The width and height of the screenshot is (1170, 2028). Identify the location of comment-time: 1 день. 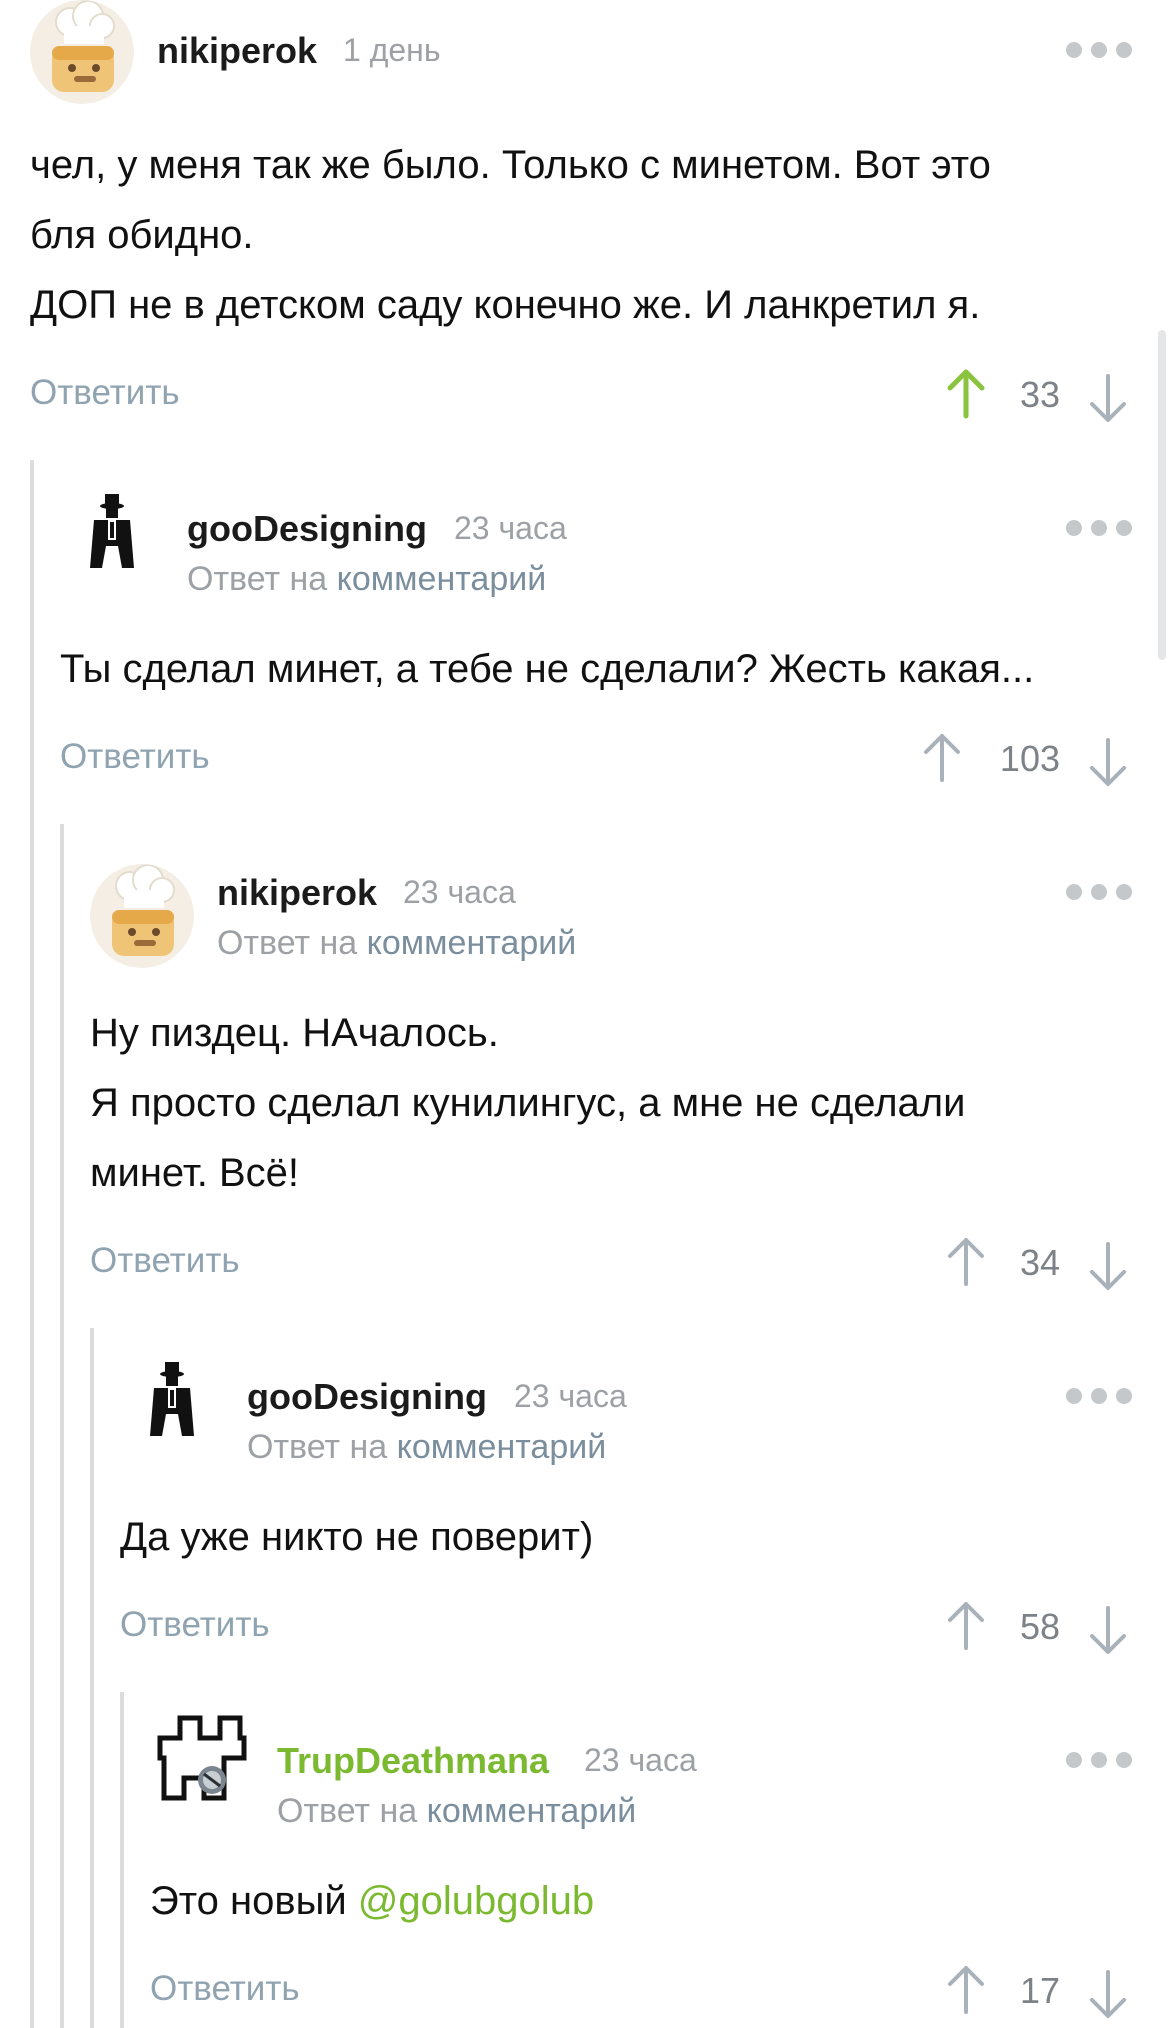
(392, 50).